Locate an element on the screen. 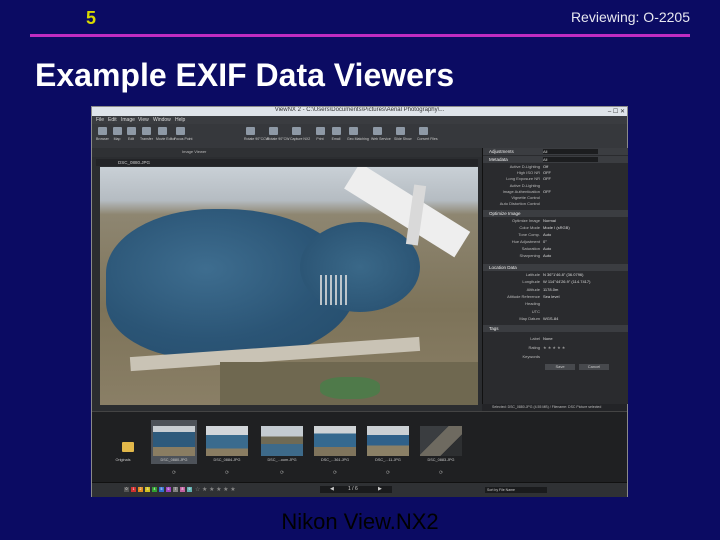 This screenshot has height=540, width=720. toolbar-print-button: Print is located at coordinates (320, 134).